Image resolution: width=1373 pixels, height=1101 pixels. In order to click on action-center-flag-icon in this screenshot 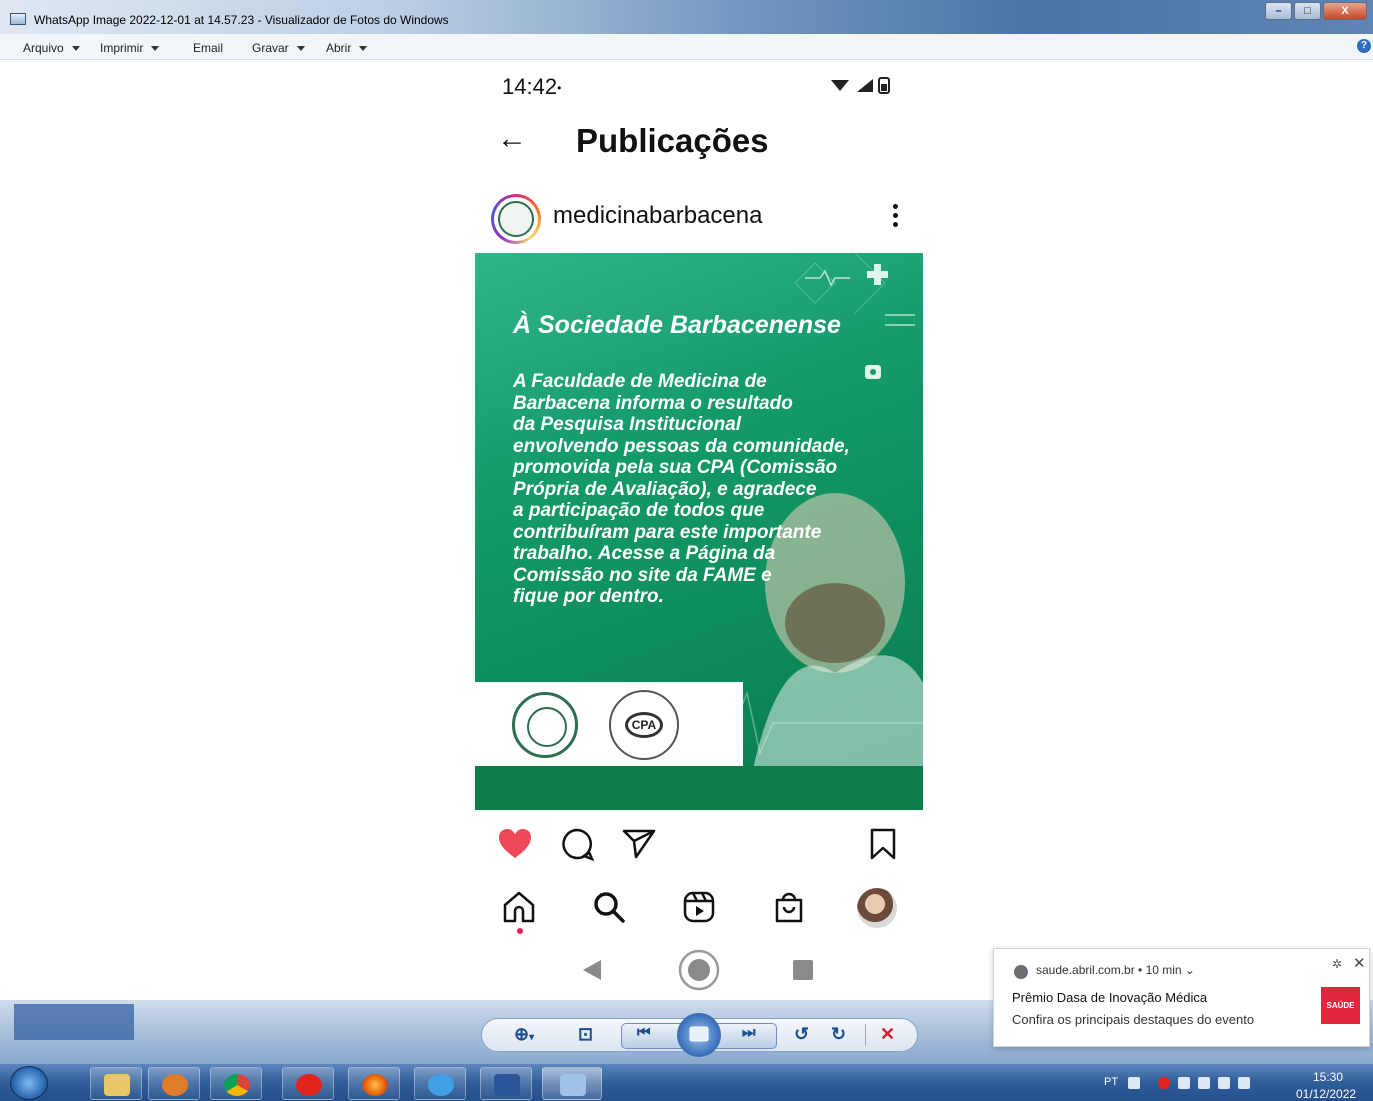, I will do `click(1224, 1083)`.